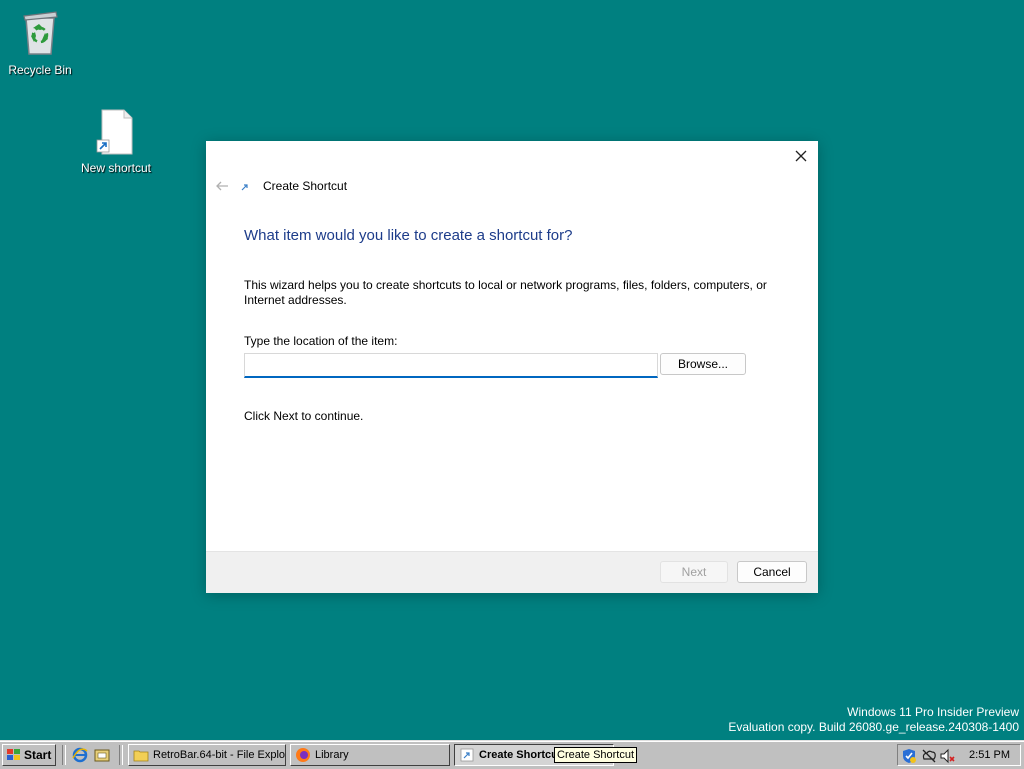 Image resolution: width=1024 pixels, height=769 pixels. I want to click on continue-hint: Click Next to continue., so click(304, 416).